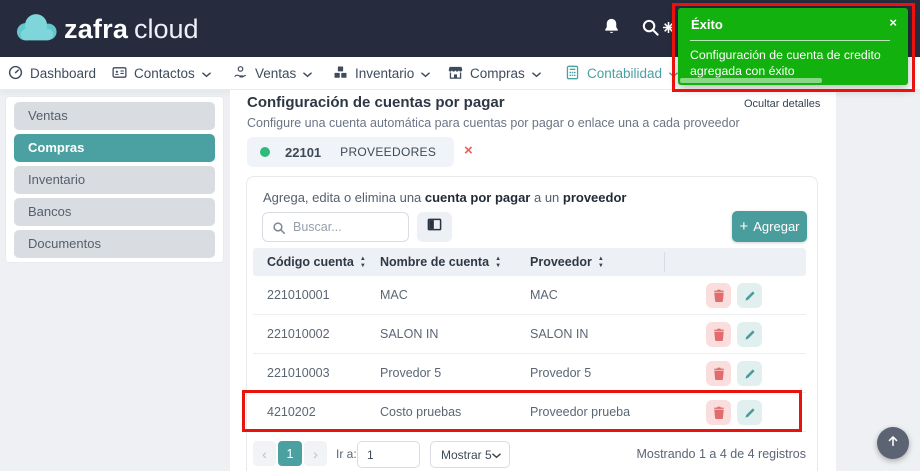 The height and width of the screenshot is (471, 920). Describe the element at coordinates (625, 73) in the screenshot. I see `nav-label: Contabilidad` at that location.